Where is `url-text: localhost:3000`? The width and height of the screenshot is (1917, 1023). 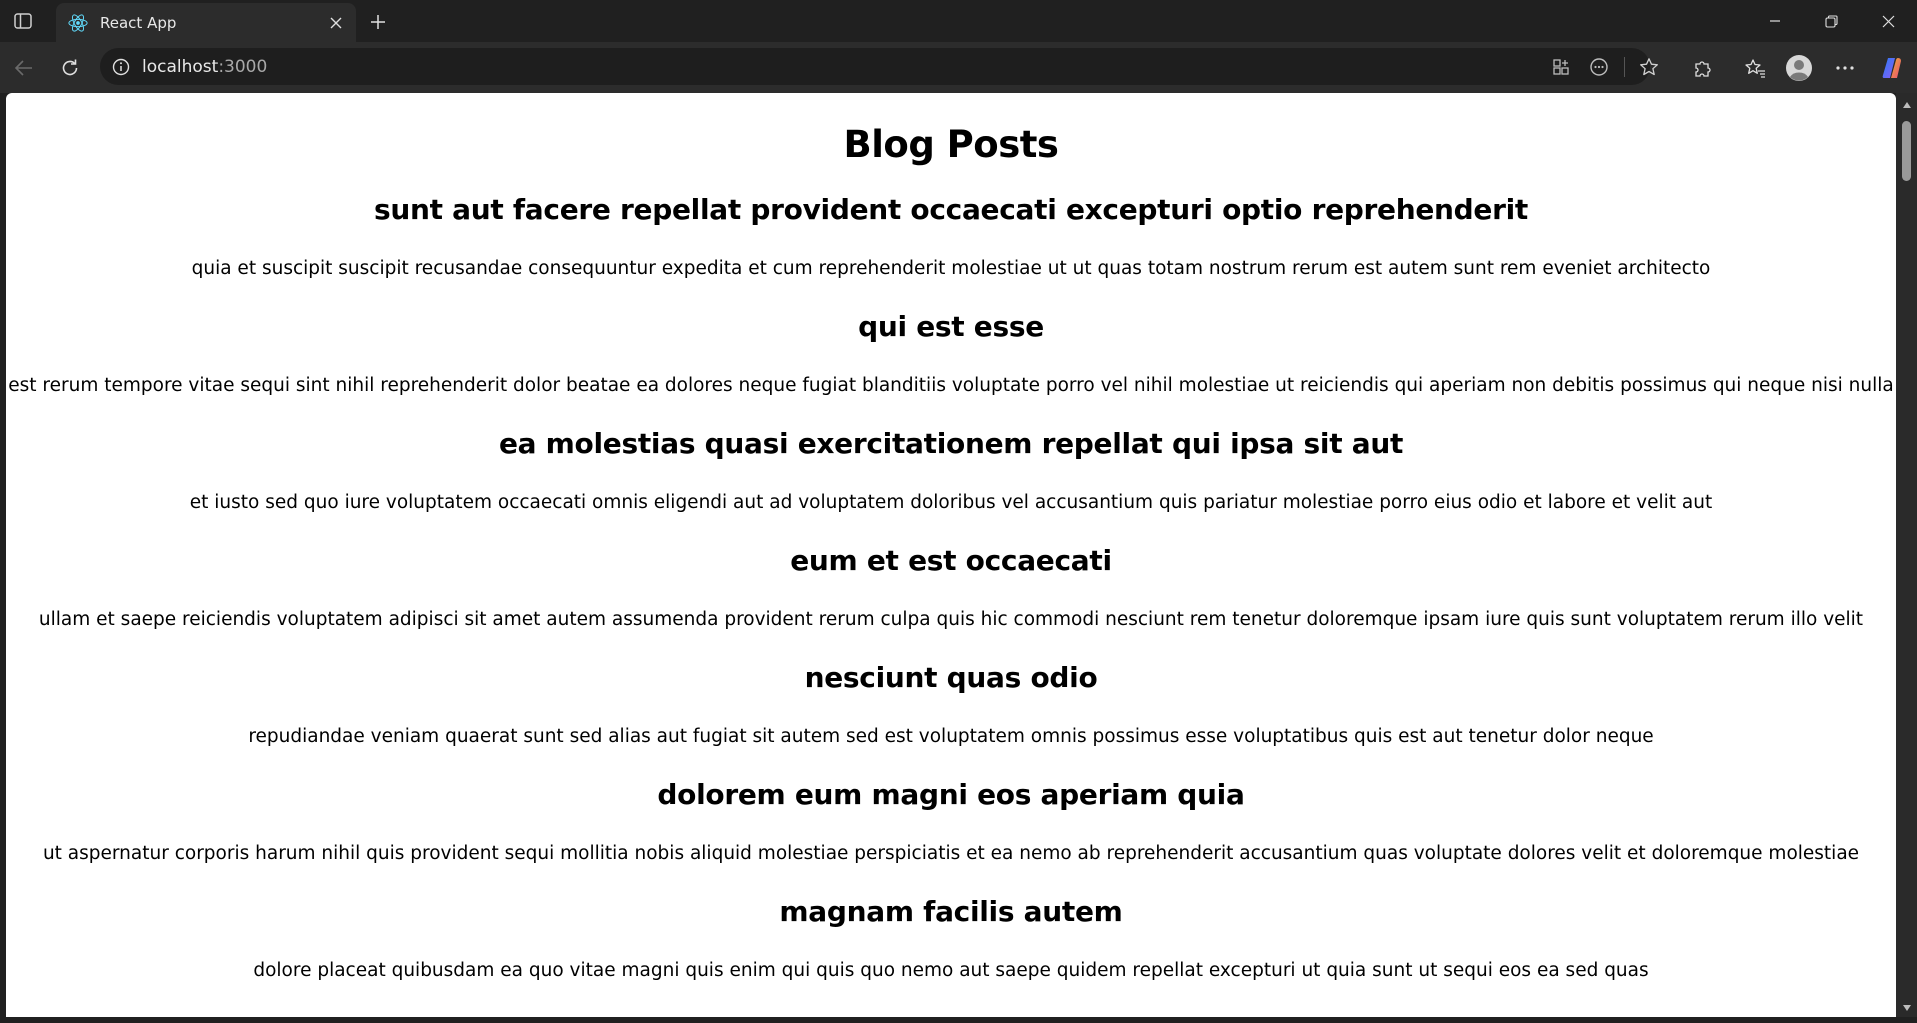
url-text: localhost:3000 is located at coordinates (204, 67).